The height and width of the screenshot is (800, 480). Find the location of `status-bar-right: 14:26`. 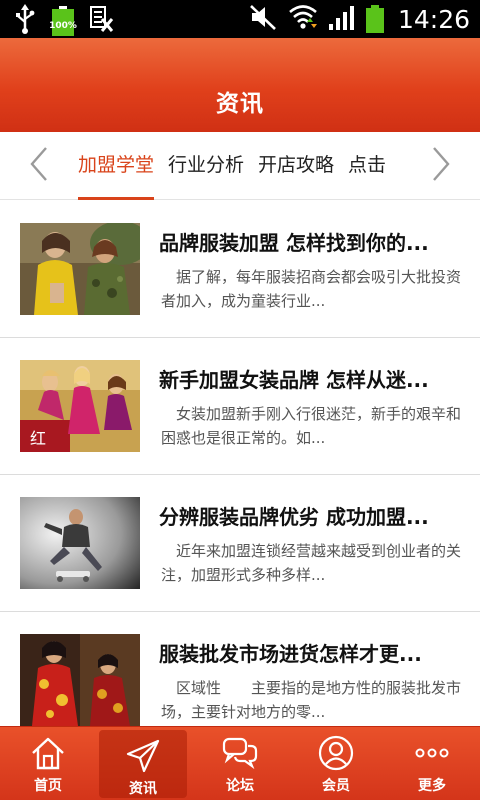

status-bar-right: 14:26 is located at coordinates (359, 19).